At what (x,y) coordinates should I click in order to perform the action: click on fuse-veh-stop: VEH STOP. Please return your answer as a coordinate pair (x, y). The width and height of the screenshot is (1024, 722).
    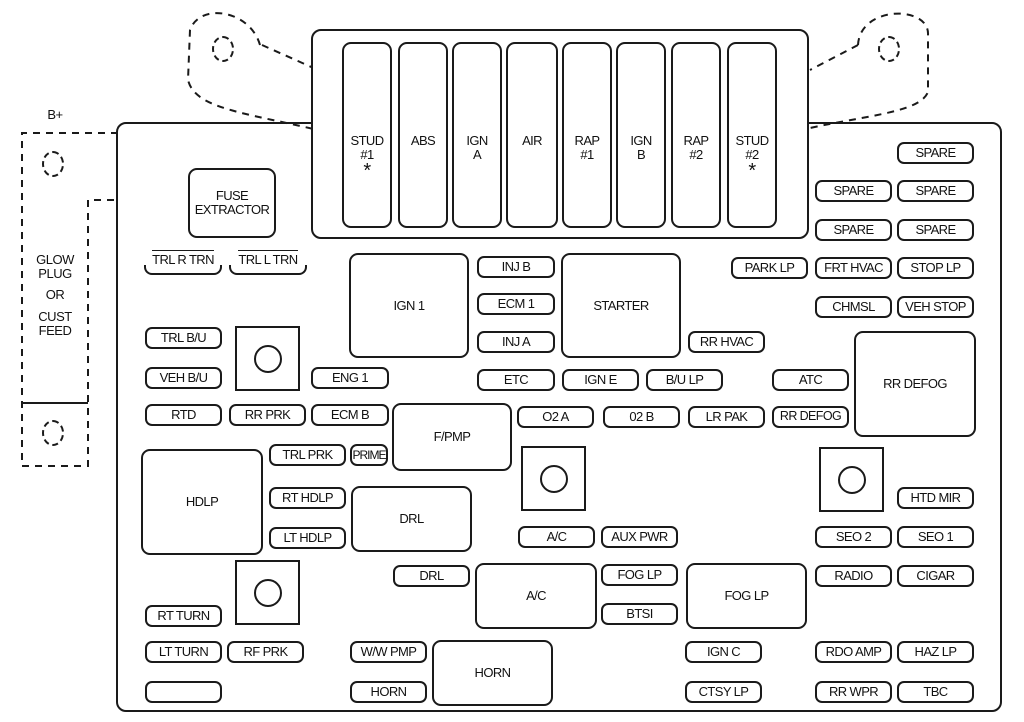
    Looking at the image, I should click on (935, 307).